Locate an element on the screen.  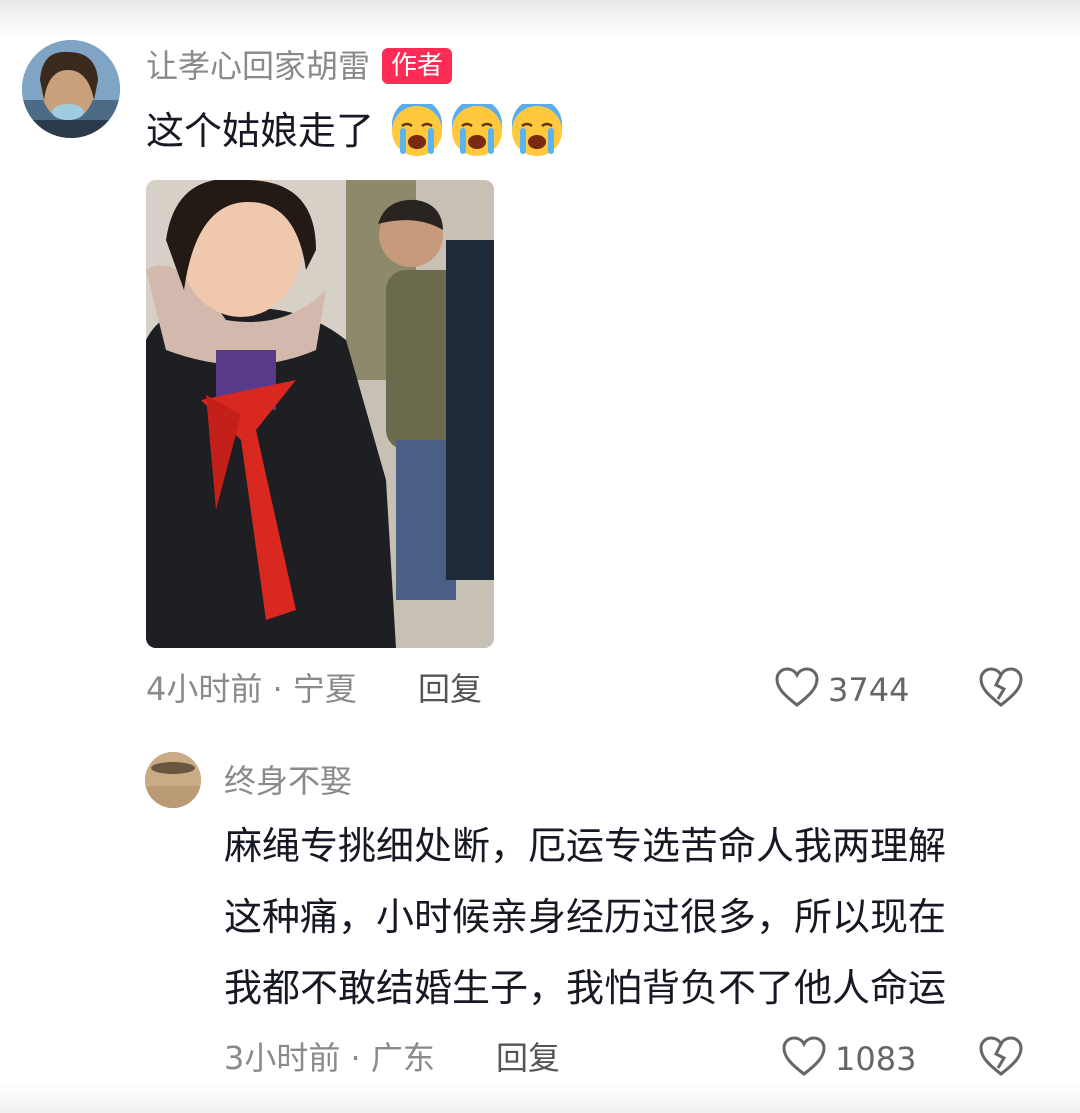
avatar-image is located at coordinates (71, 89).